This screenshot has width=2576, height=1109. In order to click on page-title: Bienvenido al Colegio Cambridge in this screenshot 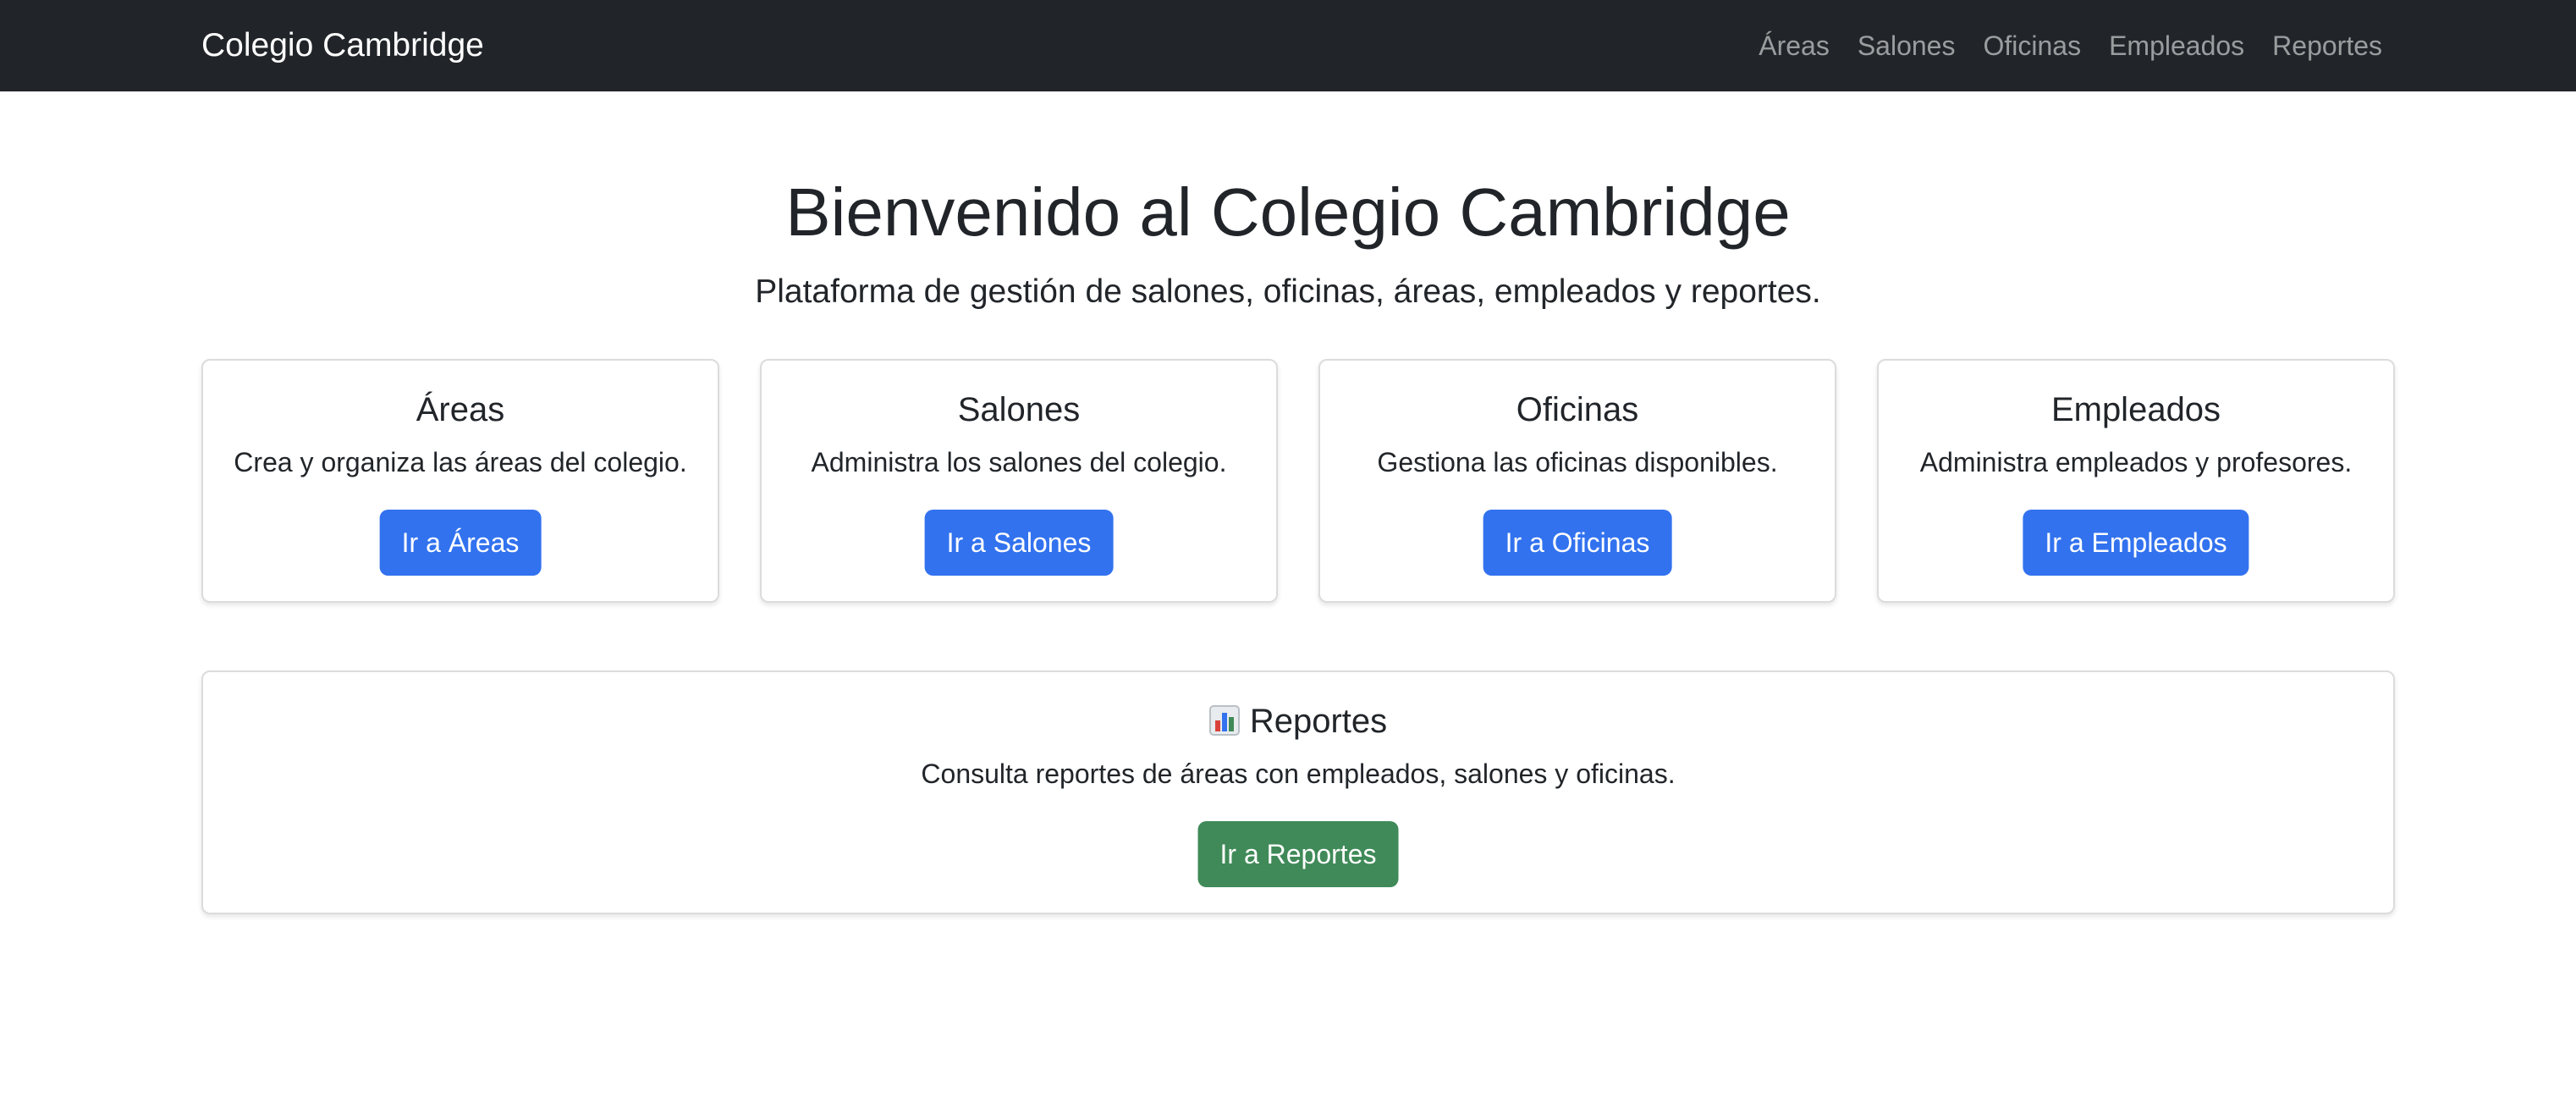, I will do `click(1288, 212)`.